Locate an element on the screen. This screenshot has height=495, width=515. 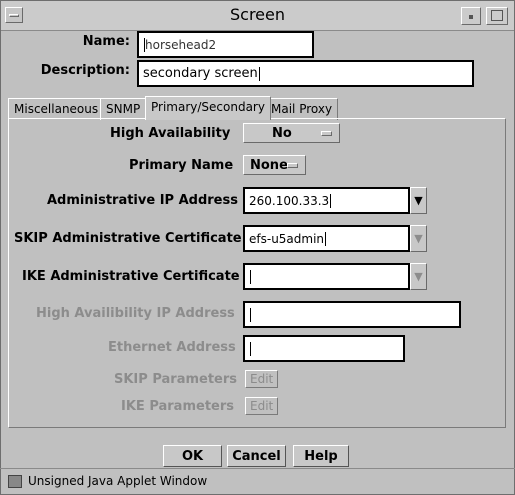
ethernet-label: Ethernet Address is located at coordinates (172, 347).